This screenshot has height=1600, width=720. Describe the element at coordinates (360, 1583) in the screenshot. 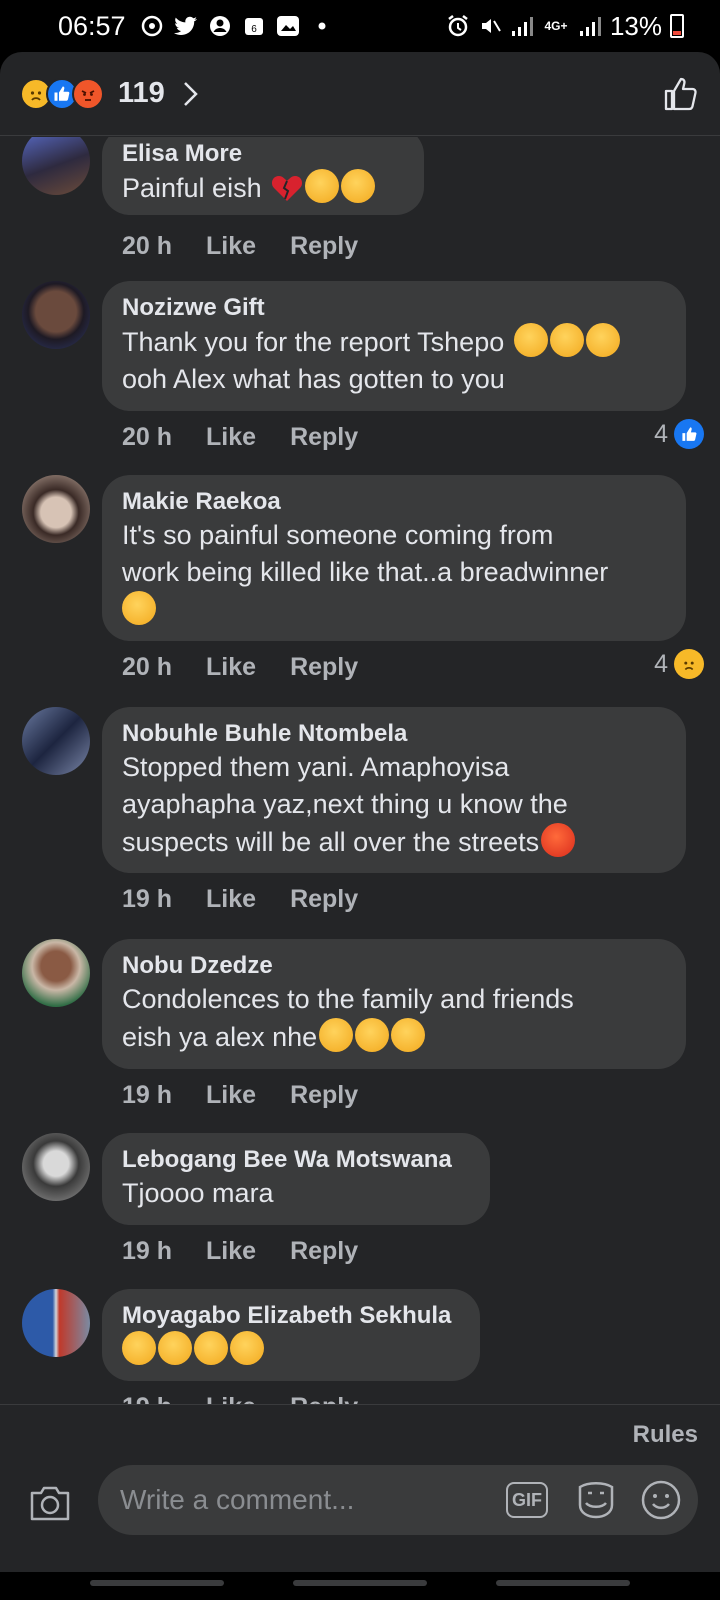

I see `nav-home` at that location.